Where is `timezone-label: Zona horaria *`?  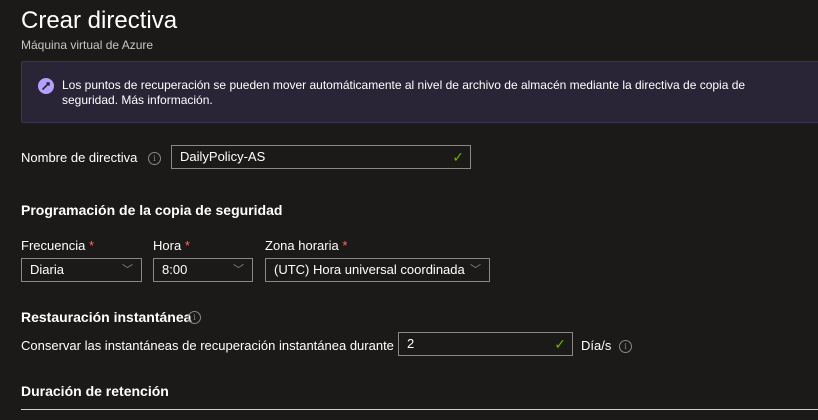 timezone-label: Zona horaria * is located at coordinates (306, 245).